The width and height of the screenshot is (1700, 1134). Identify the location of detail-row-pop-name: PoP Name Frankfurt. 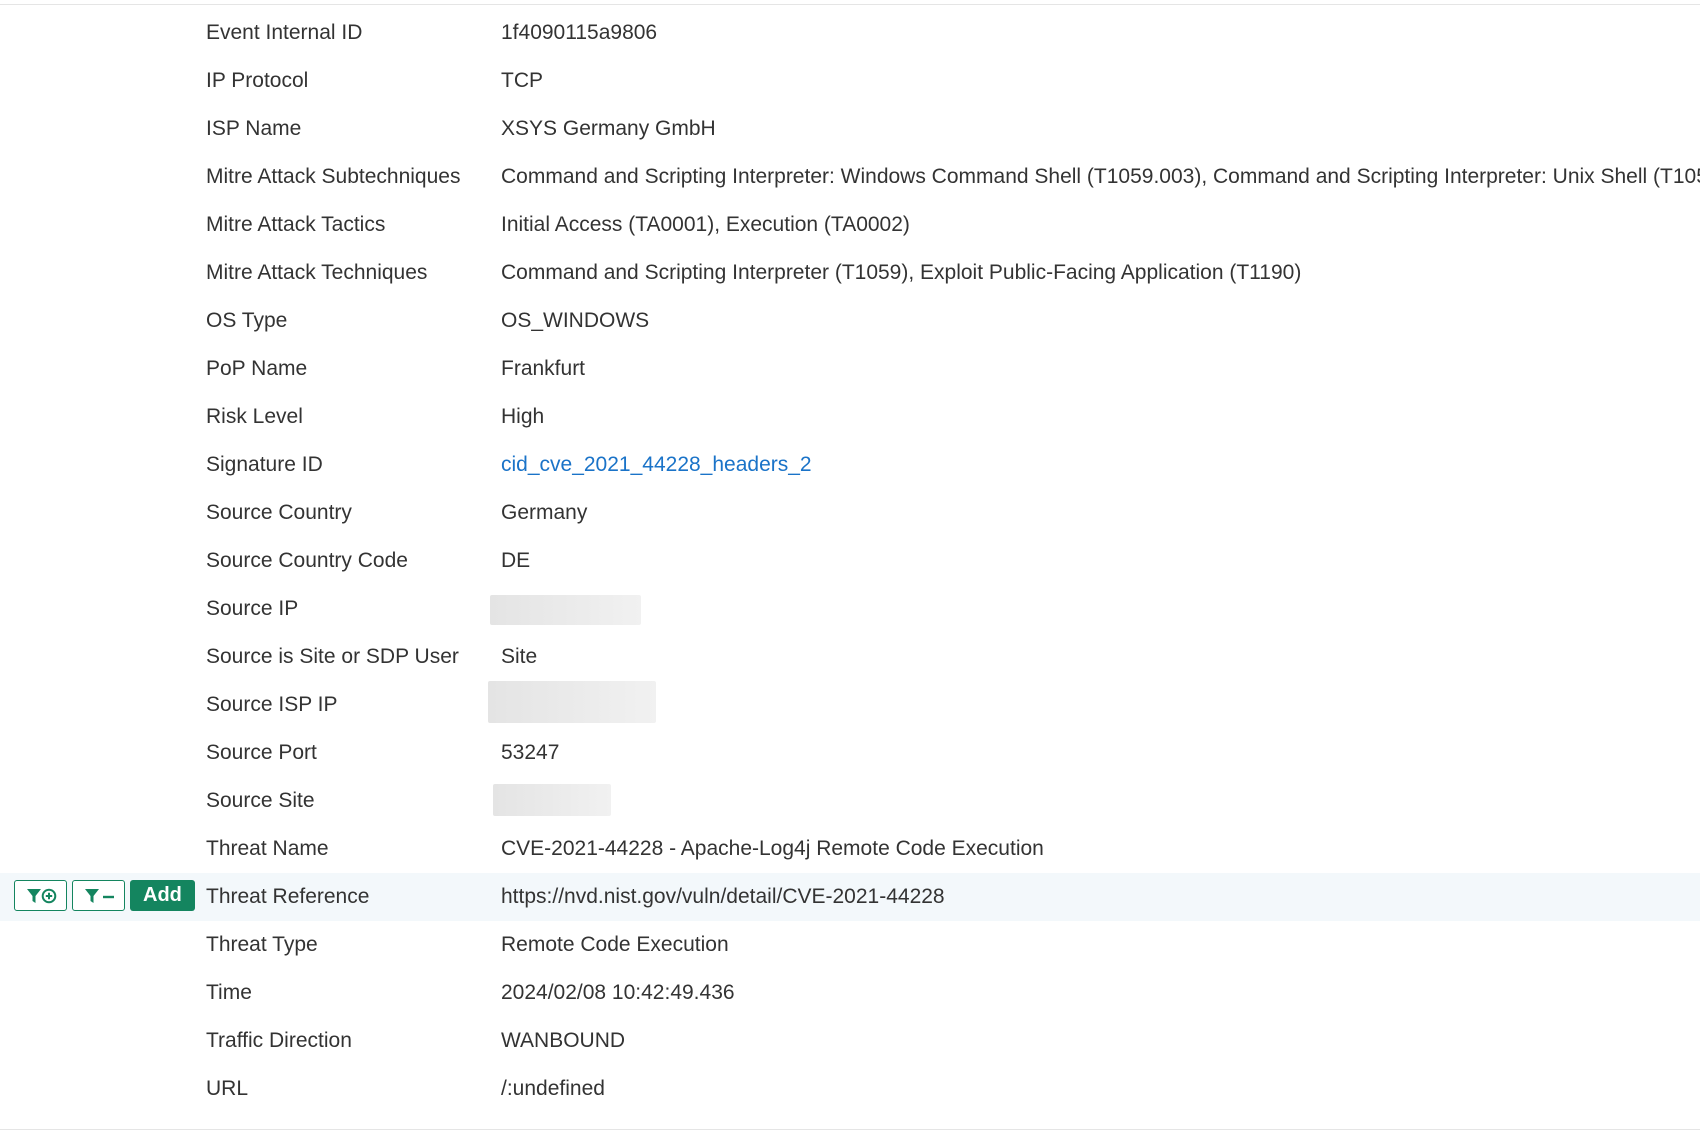
(850, 369).